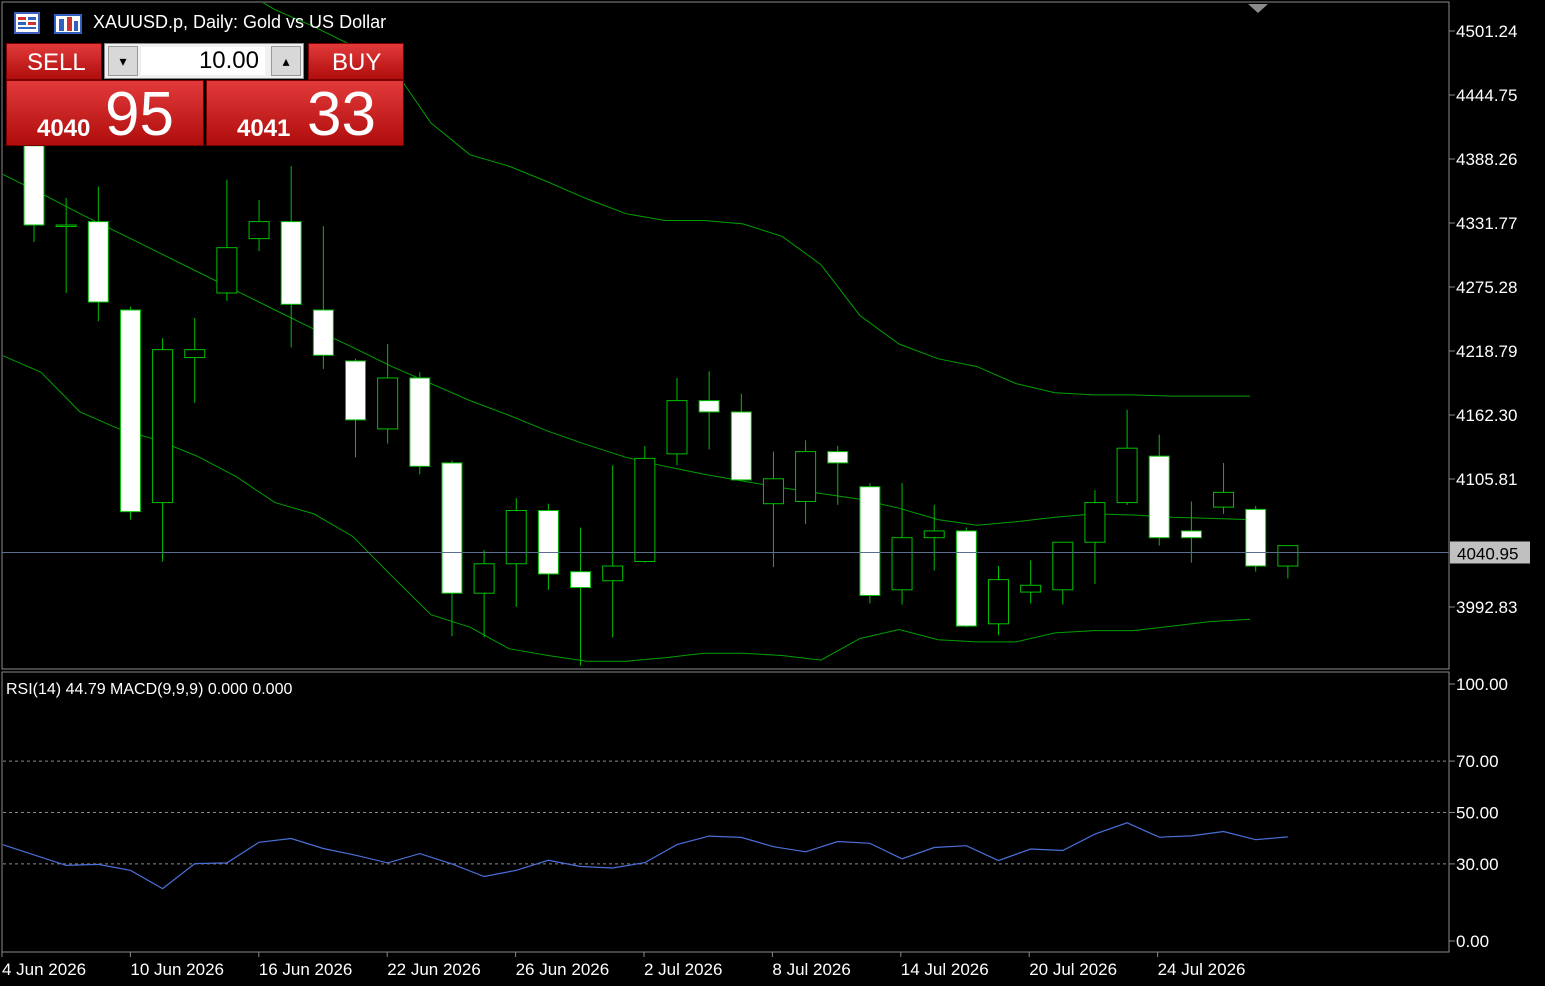  Describe the element at coordinates (1073, 969) in the screenshot. I see `time-tick-label: 20 Jul 2026` at that location.